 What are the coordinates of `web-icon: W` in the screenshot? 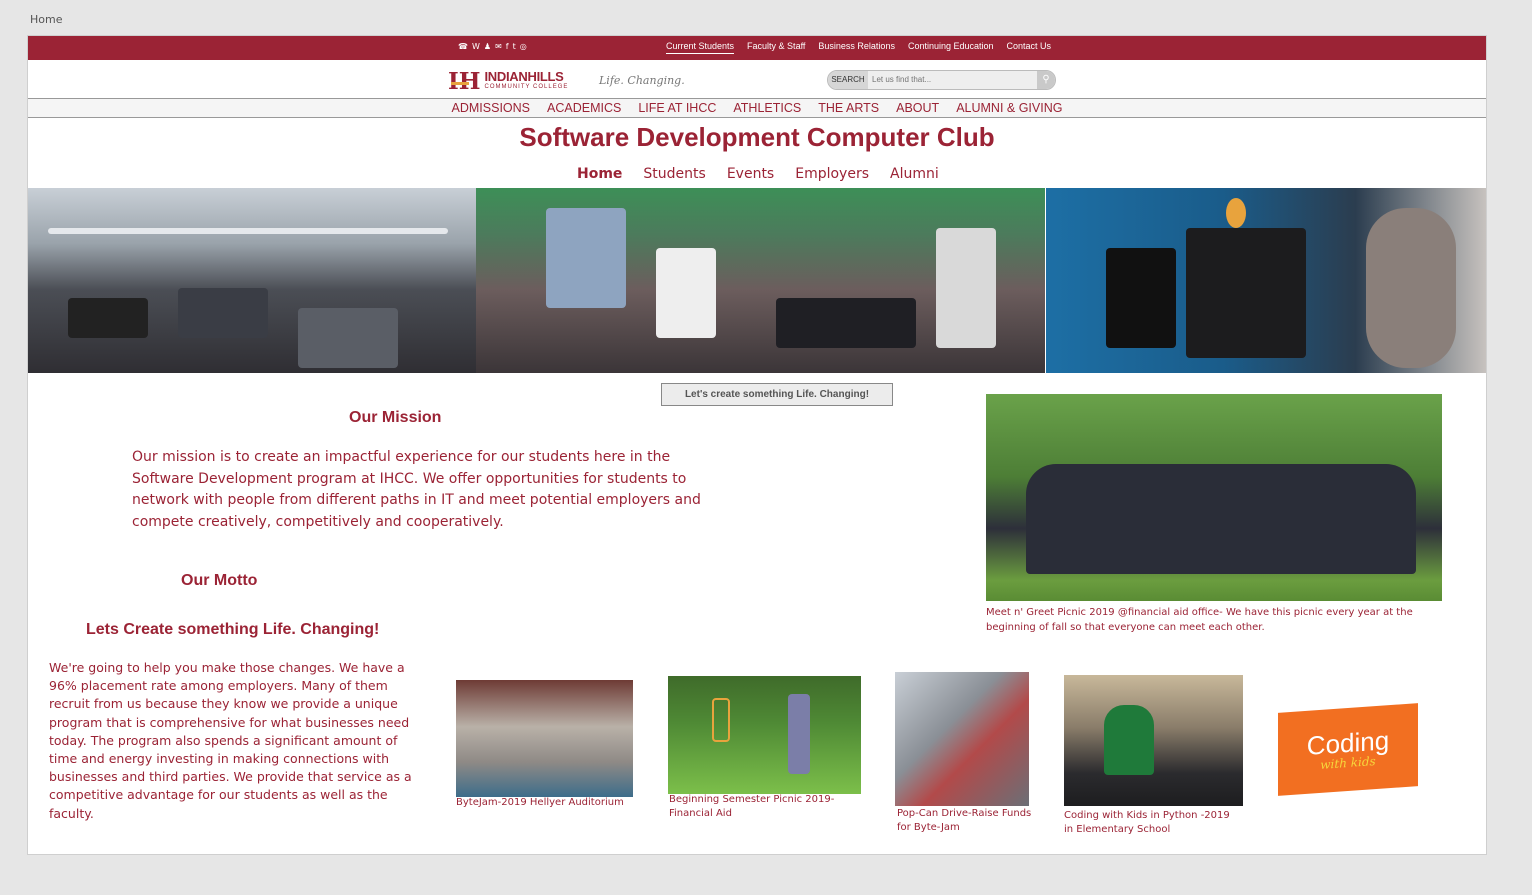 It's located at (476, 47).